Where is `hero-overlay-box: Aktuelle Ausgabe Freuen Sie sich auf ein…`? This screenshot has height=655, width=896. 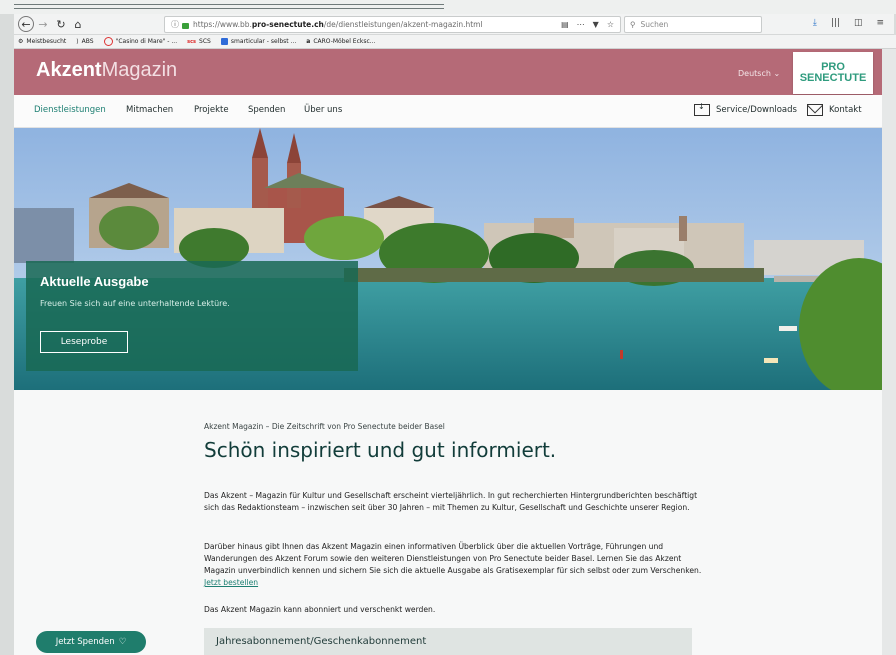 hero-overlay-box: Aktuelle Ausgabe Freuen Sie sich auf ein… is located at coordinates (192, 316).